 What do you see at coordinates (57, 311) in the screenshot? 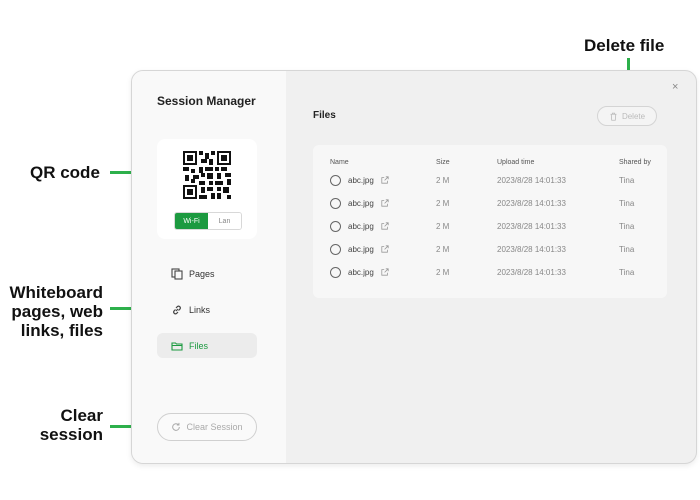
I see `callout-whiteboard-line2: pages, web` at bounding box center [57, 311].